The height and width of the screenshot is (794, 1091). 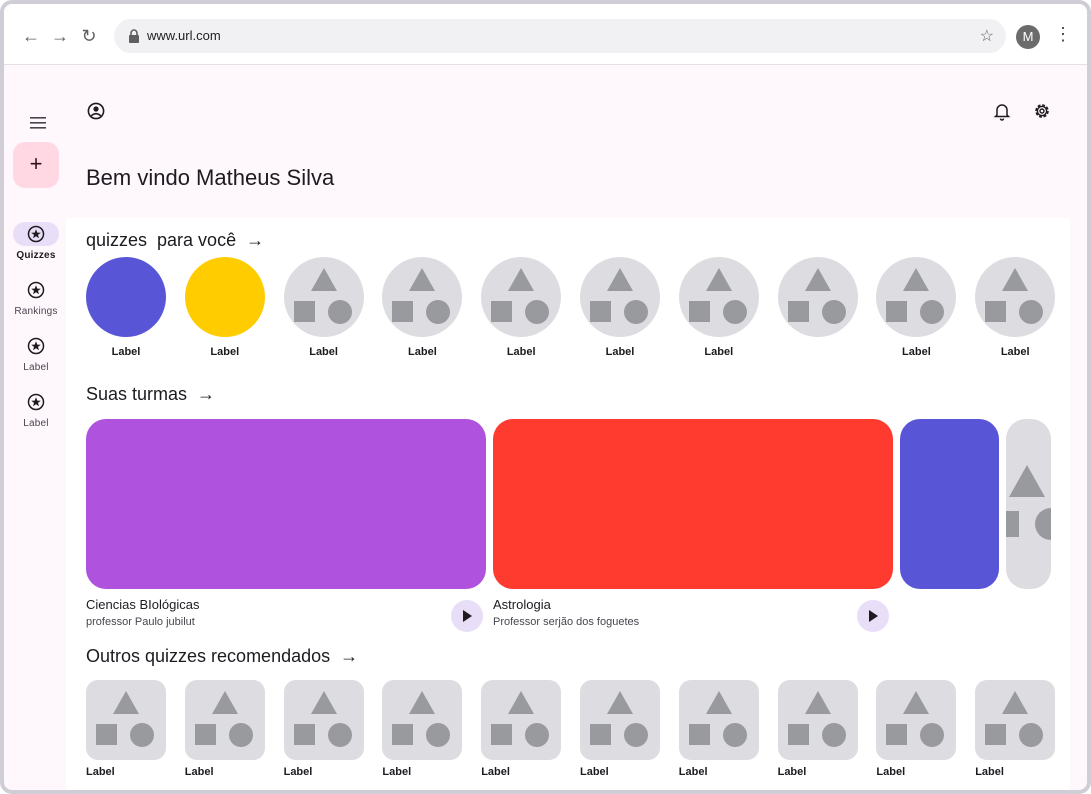 I want to click on play-icon, so click(x=467, y=616).